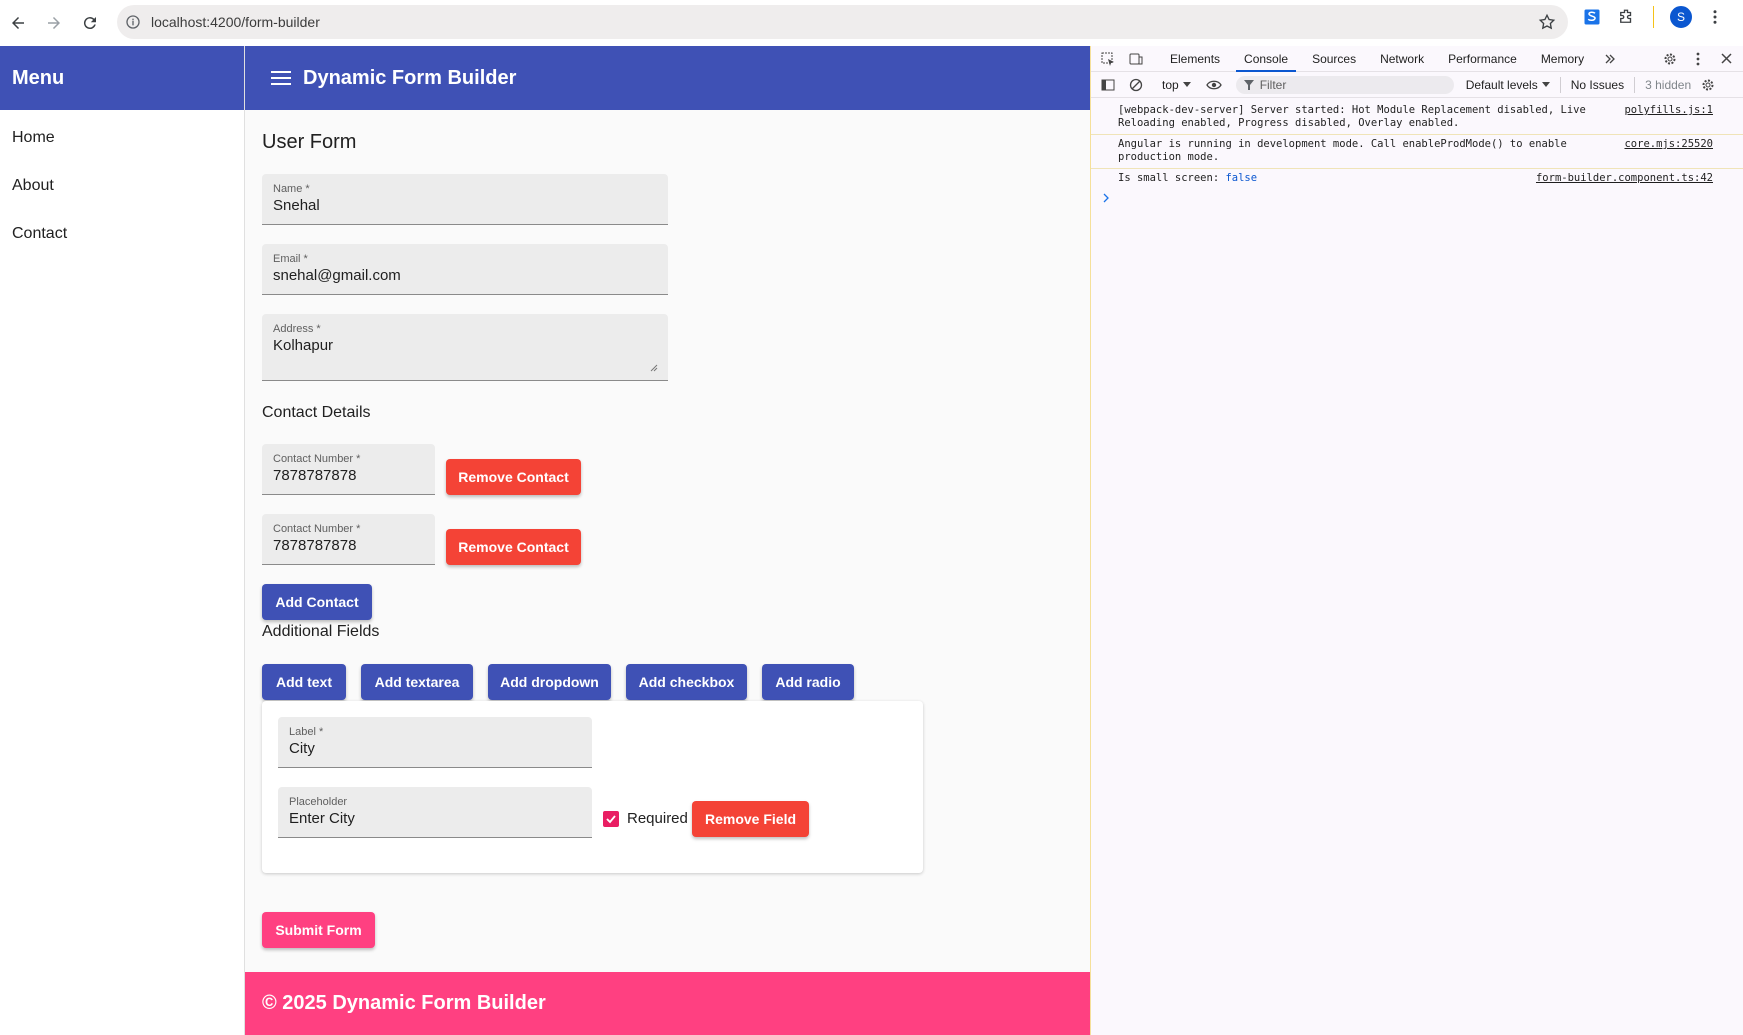 The image size is (1743, 1035). I want to click on field-placeholder-label: Placeholder, so click(318, 802).